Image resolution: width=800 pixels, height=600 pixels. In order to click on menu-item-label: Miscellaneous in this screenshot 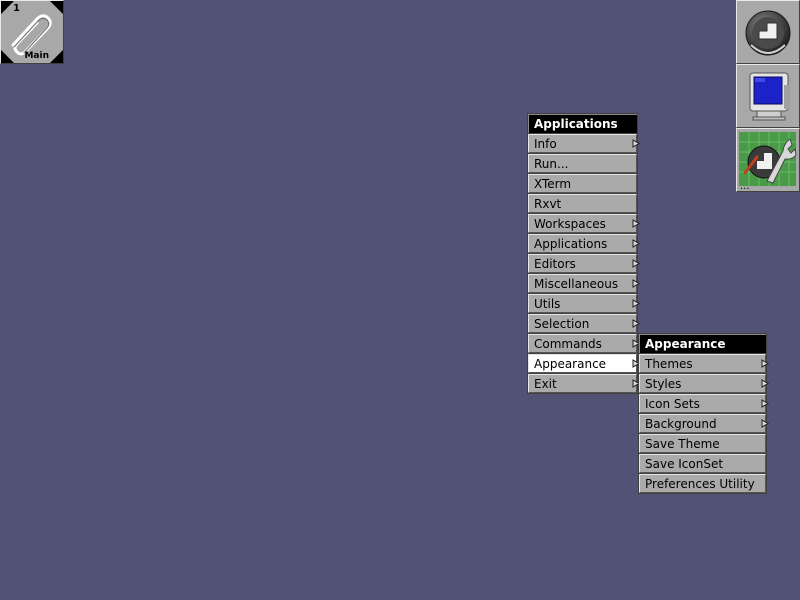, I will do `click(576, 284)`.